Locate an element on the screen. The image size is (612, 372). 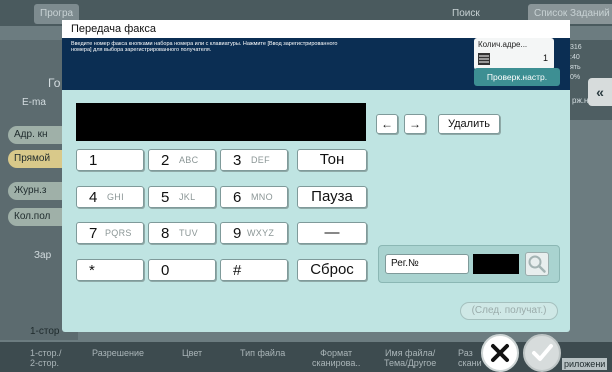
destination-count-value: 1 is located at coordinates (545, 58).